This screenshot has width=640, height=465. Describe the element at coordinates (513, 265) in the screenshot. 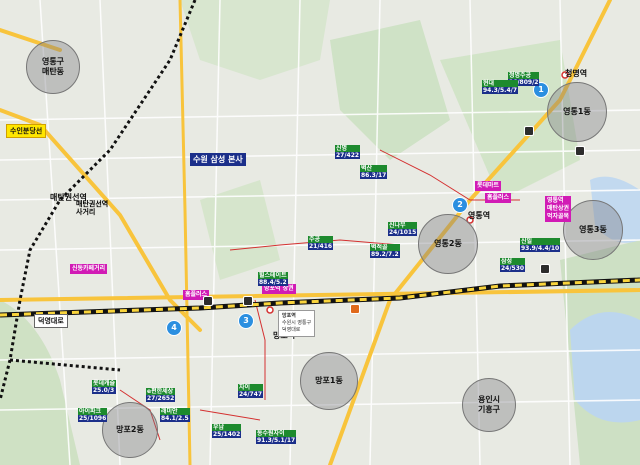

I see `apt-label: 삼성 24/530` at that location.